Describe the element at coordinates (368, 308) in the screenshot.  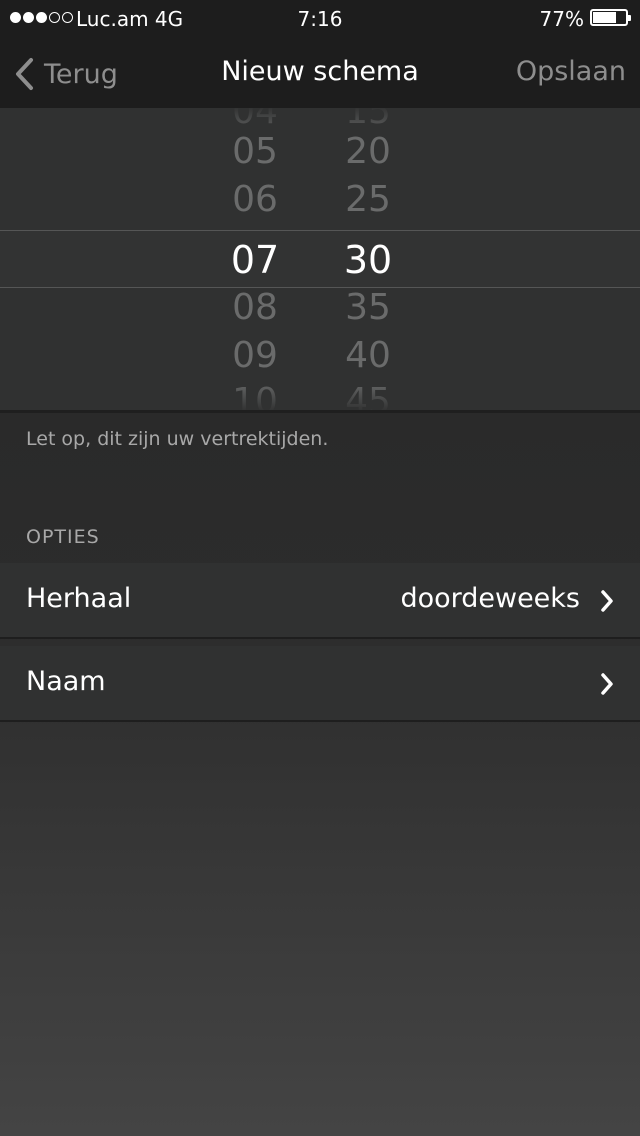
I see `minute-option-35: 35` at that location.